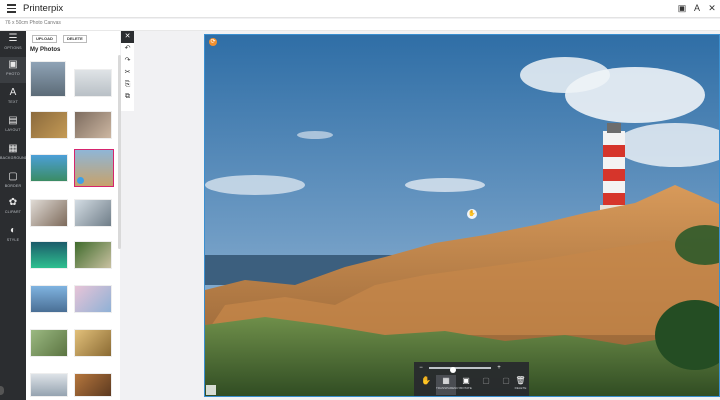  I want to click on font-icon: A, so click(697, 8).